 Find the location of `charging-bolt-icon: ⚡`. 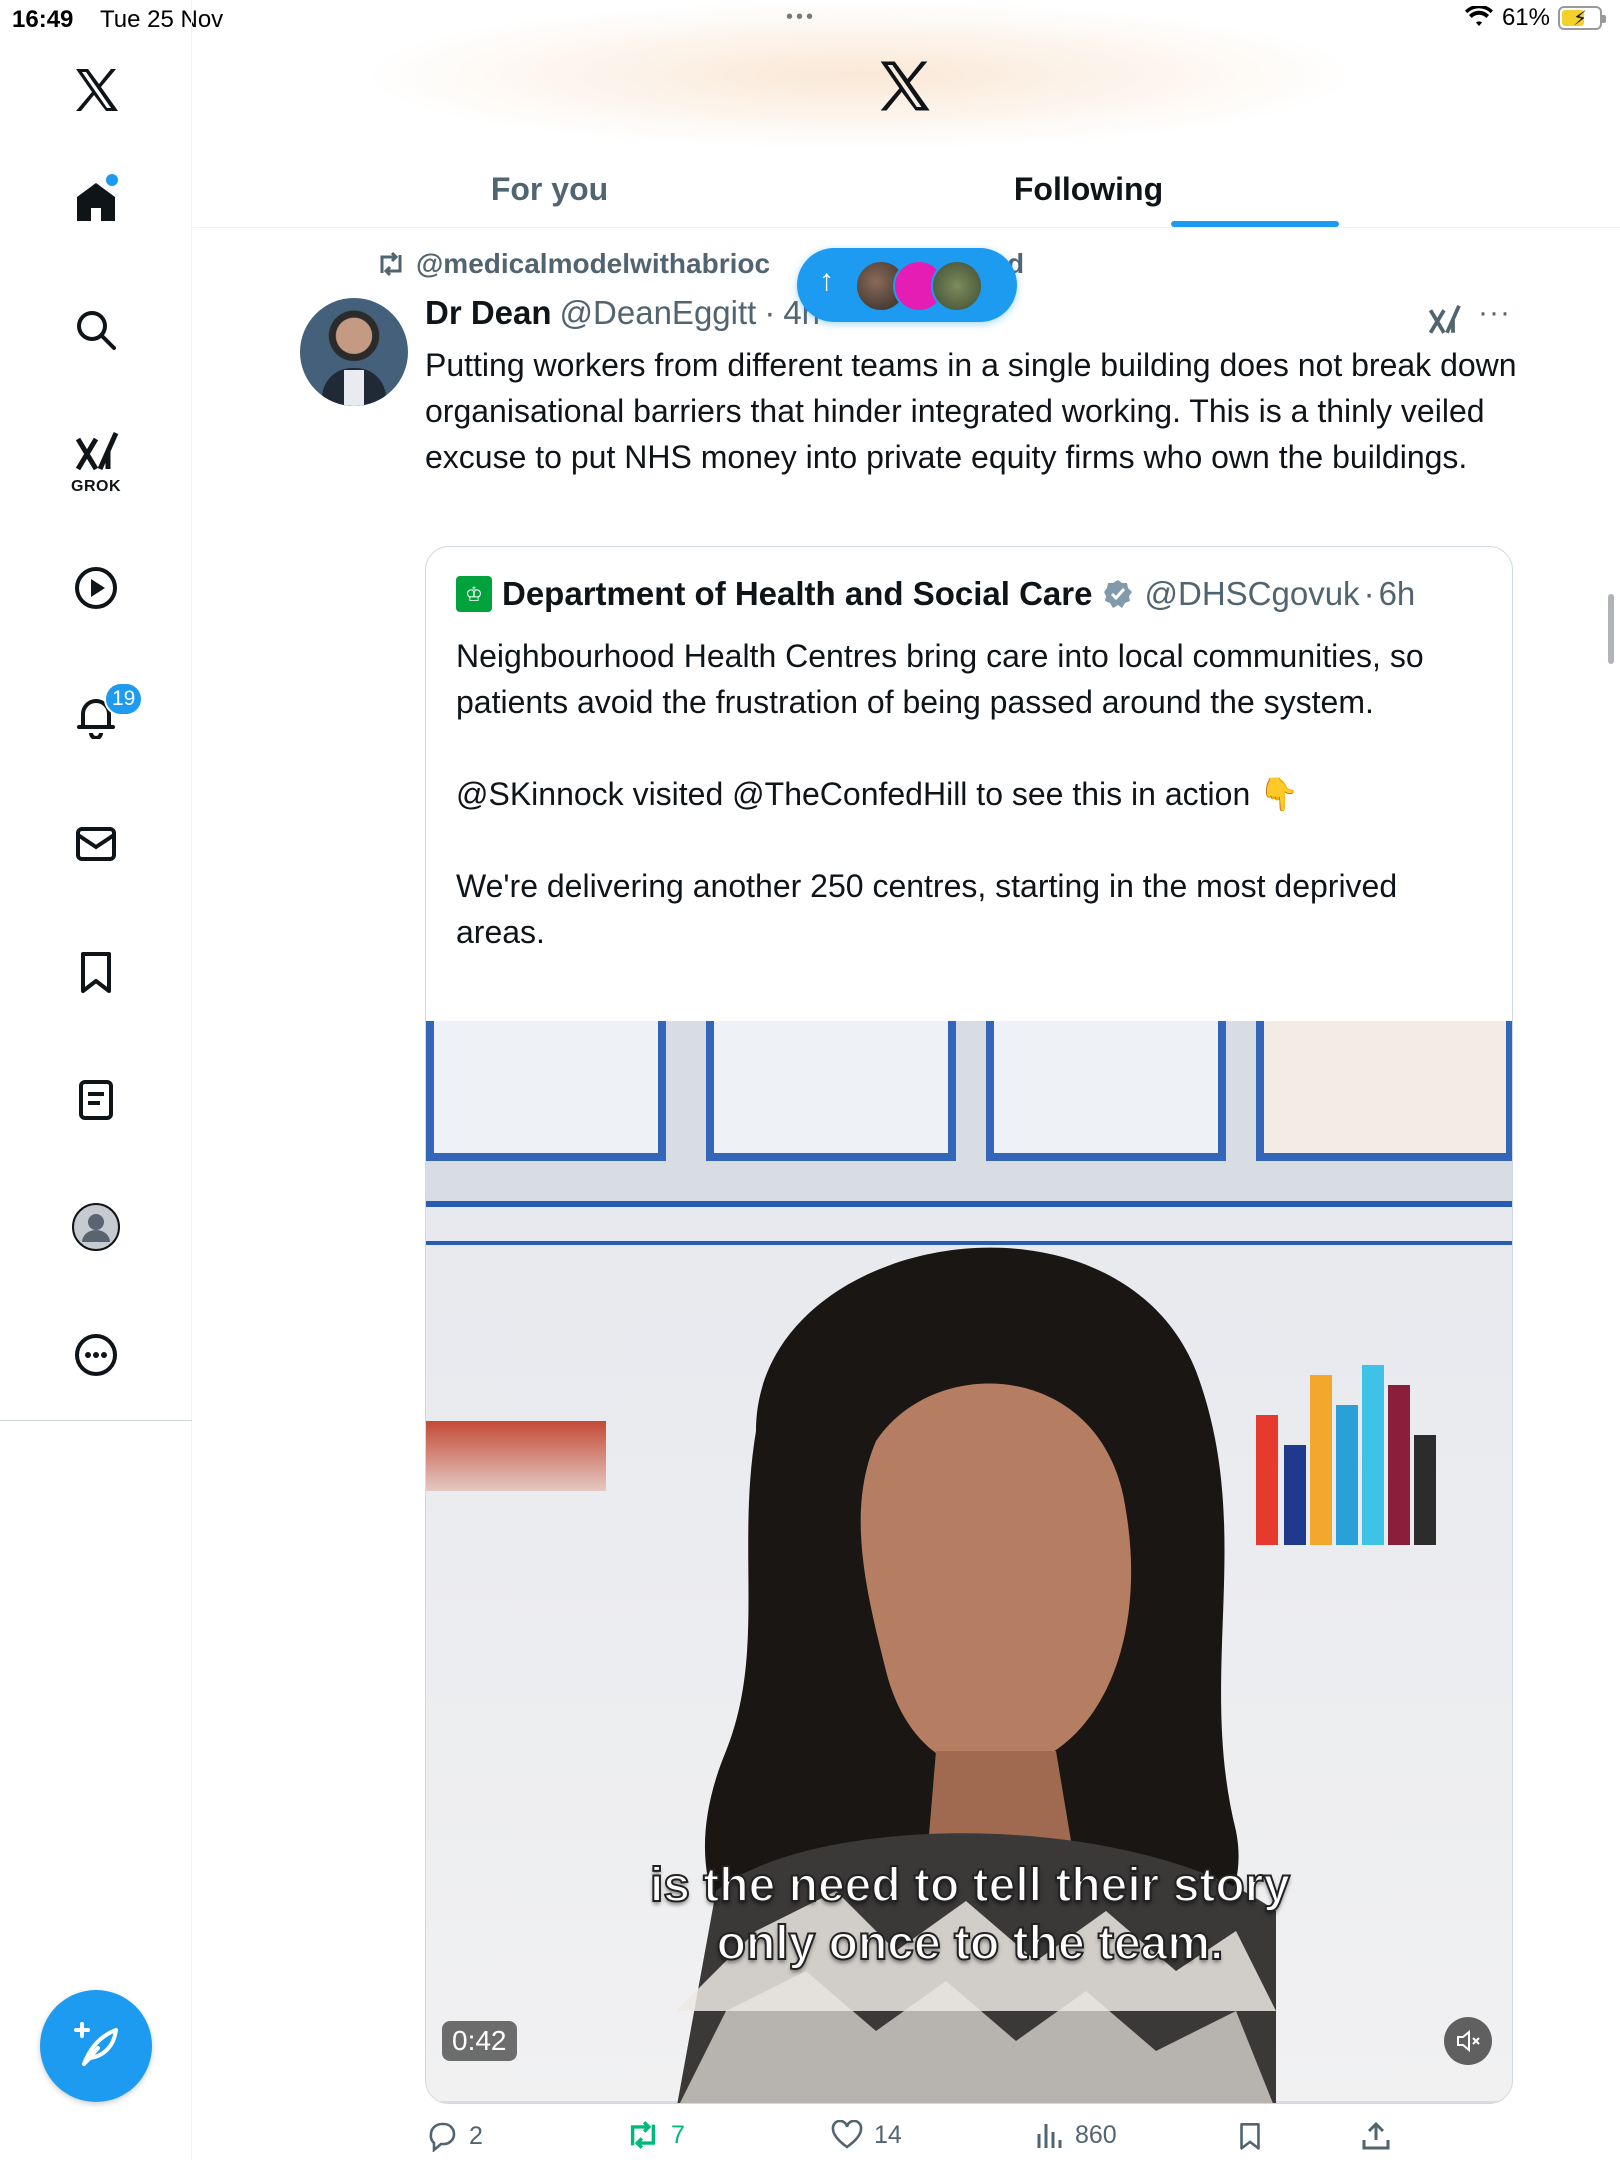

charging-bolt-icon: ⚡ is located at coordinates (1580, 19).